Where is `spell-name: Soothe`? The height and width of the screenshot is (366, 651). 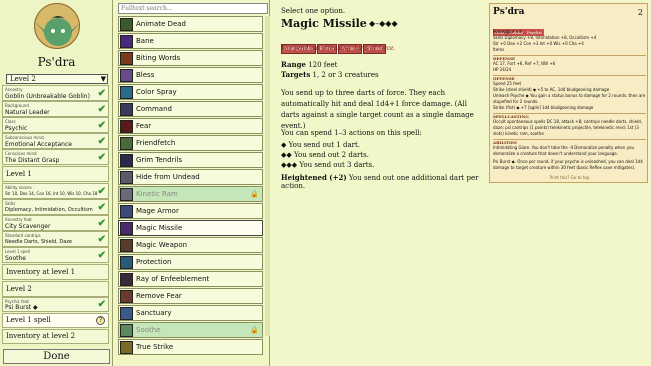 spell-name: Soothe is located at coordinates (148, 330).